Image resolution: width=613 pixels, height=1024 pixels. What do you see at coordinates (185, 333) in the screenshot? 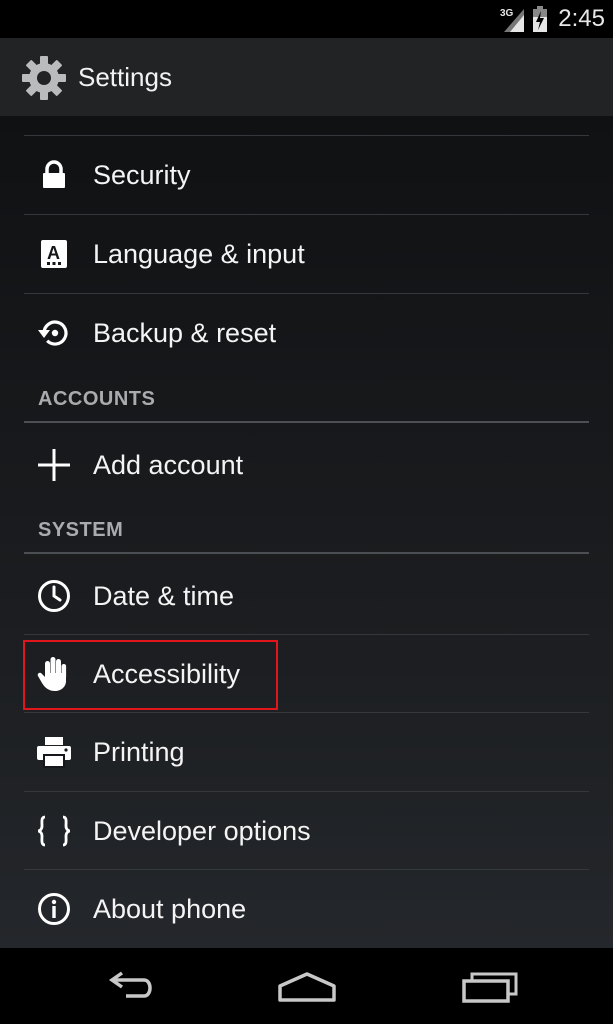
I see `setting-label: Backup & reset` at bounding box center [185, 333].